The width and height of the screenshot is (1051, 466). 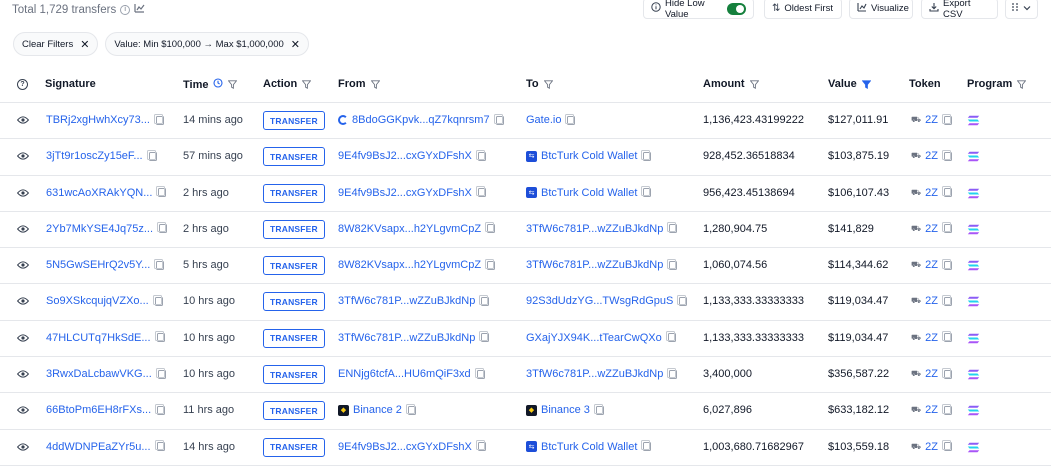 What do you see at coordinates (22, 84) in the screenshot?
I see `help-icon: ?` at bounding box center [22, 84].